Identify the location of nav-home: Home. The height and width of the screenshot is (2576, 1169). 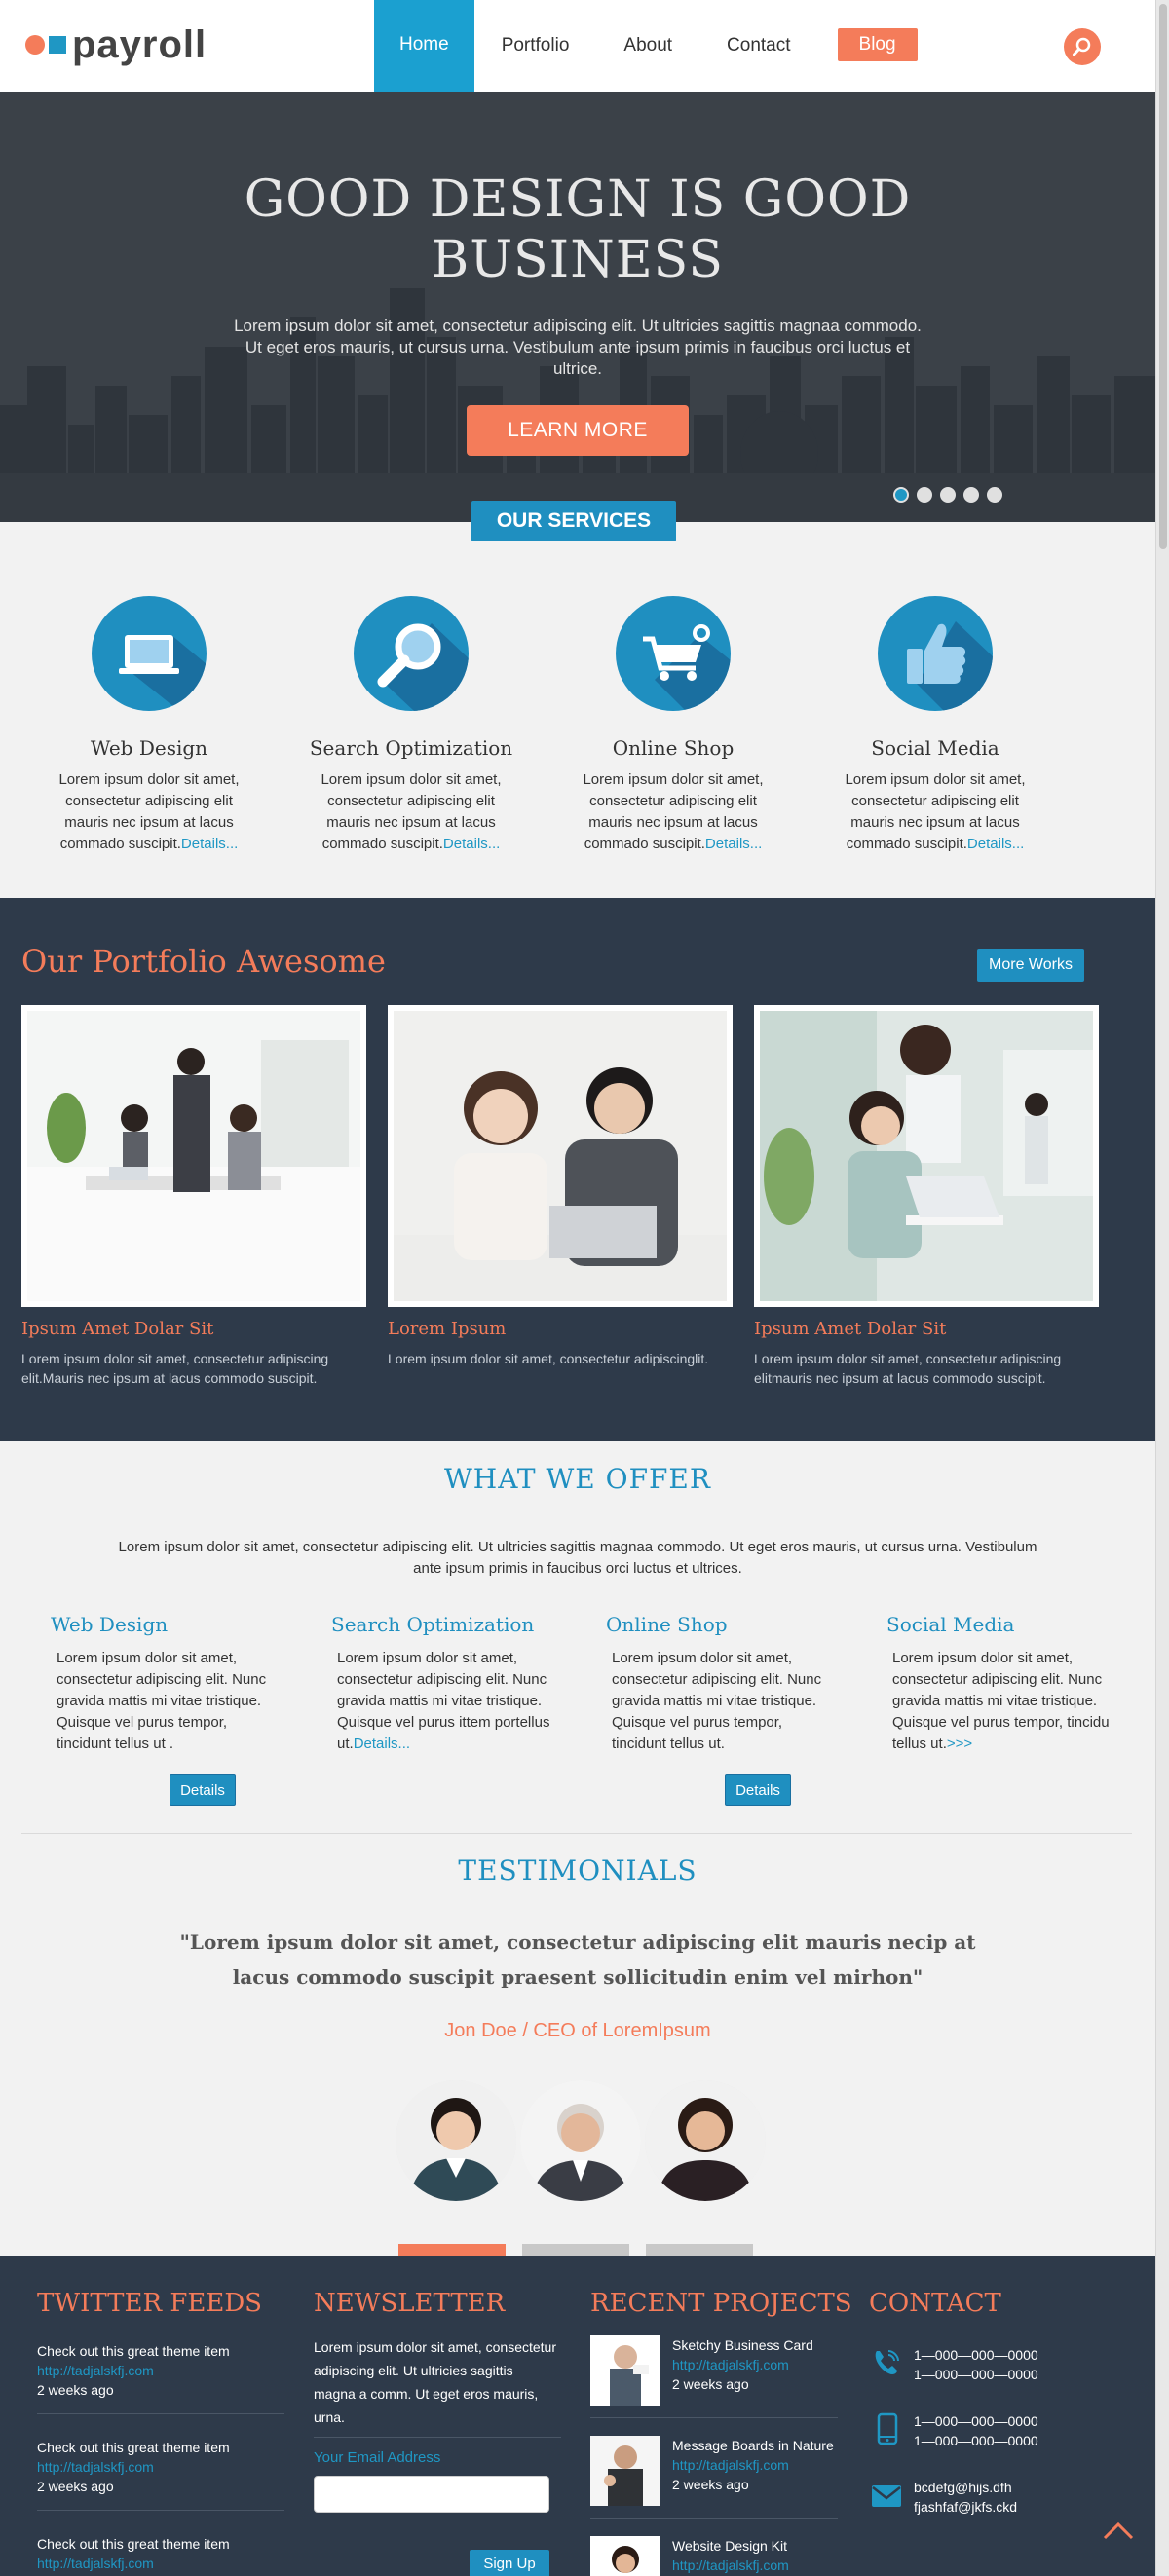
(424, 46).